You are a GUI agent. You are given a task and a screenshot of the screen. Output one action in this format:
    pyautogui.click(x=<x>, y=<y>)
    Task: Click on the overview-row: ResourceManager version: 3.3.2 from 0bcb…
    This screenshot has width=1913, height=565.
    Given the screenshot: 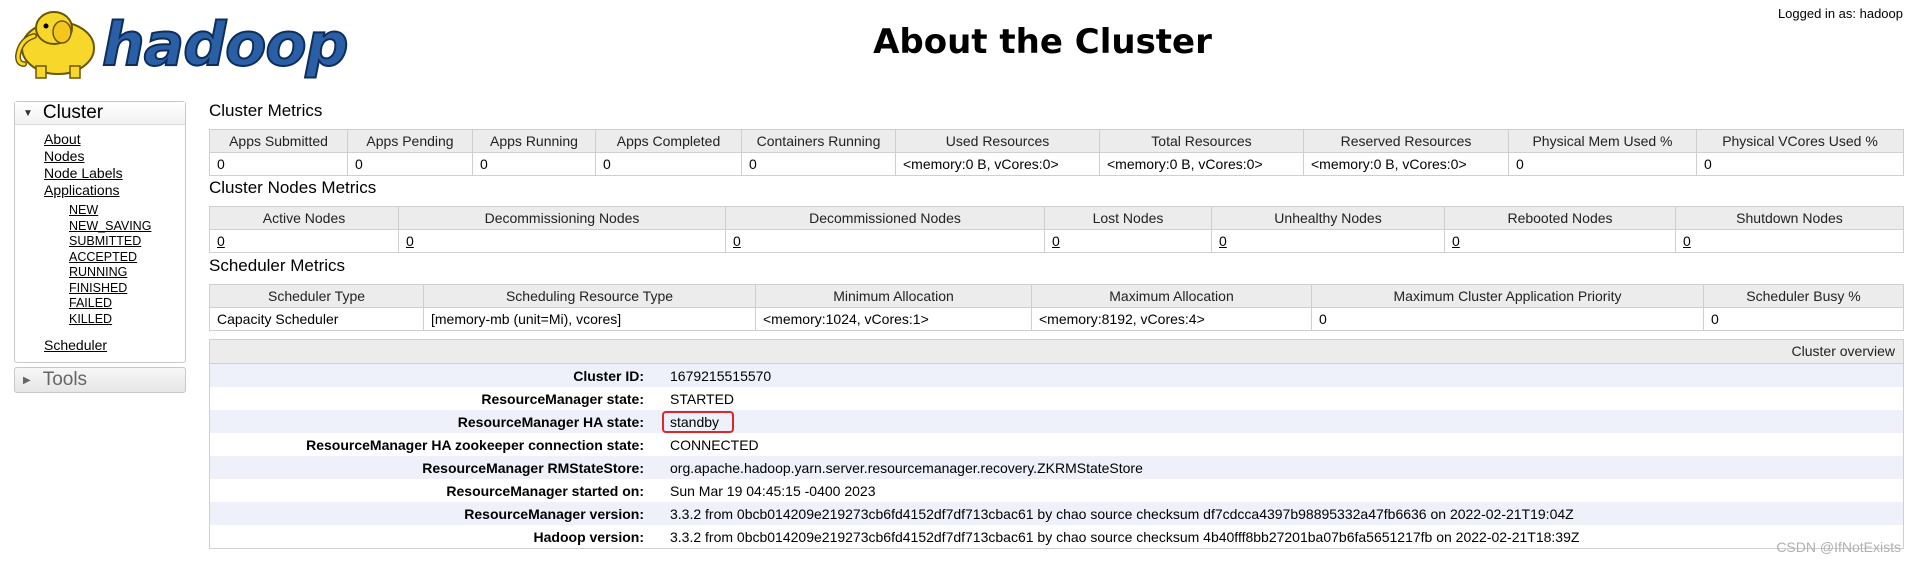 What is the action you would take?
    pyautogui.click(x=1056, y=513)
    